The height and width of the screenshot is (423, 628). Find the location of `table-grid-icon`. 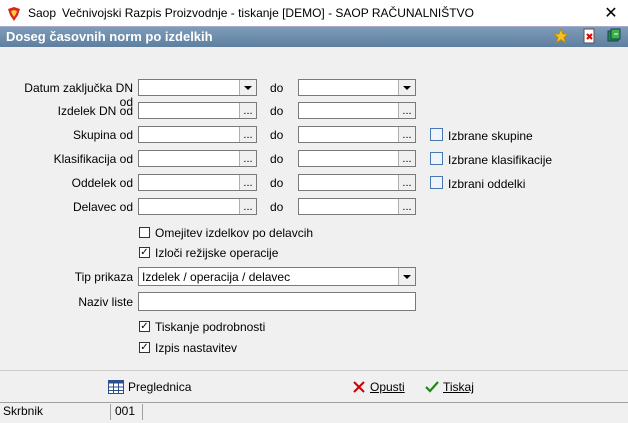

table-grid-icon is located at coordinates (116, 387).